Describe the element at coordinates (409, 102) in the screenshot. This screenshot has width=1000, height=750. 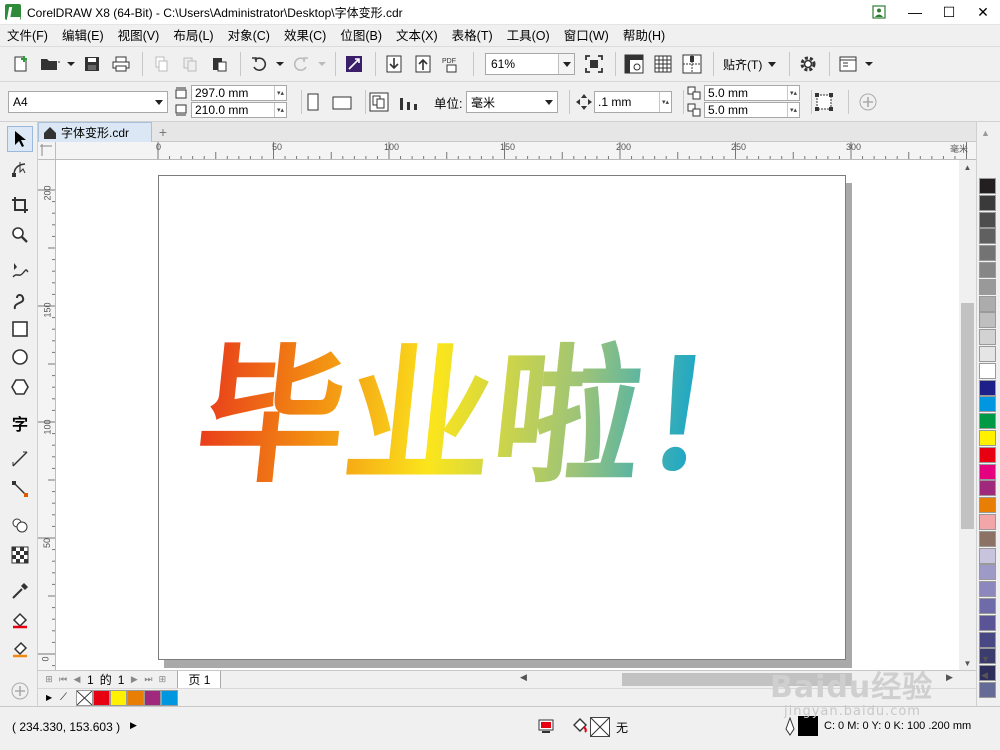
I see `current-page-icon` at that location.